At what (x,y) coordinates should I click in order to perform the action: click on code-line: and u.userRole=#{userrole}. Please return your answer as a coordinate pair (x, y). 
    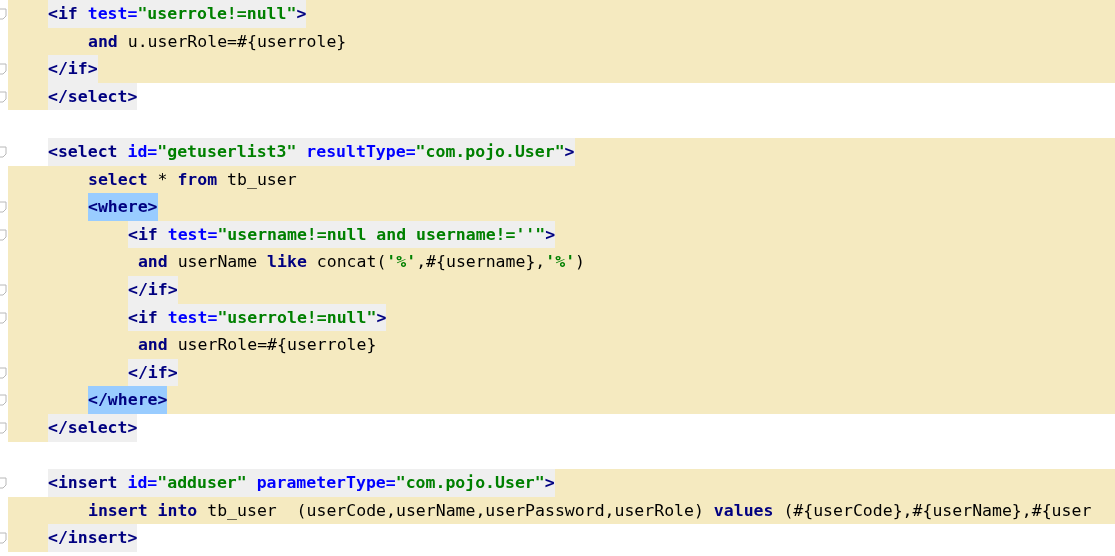
    Looking at the image, I should click on (217, 41).